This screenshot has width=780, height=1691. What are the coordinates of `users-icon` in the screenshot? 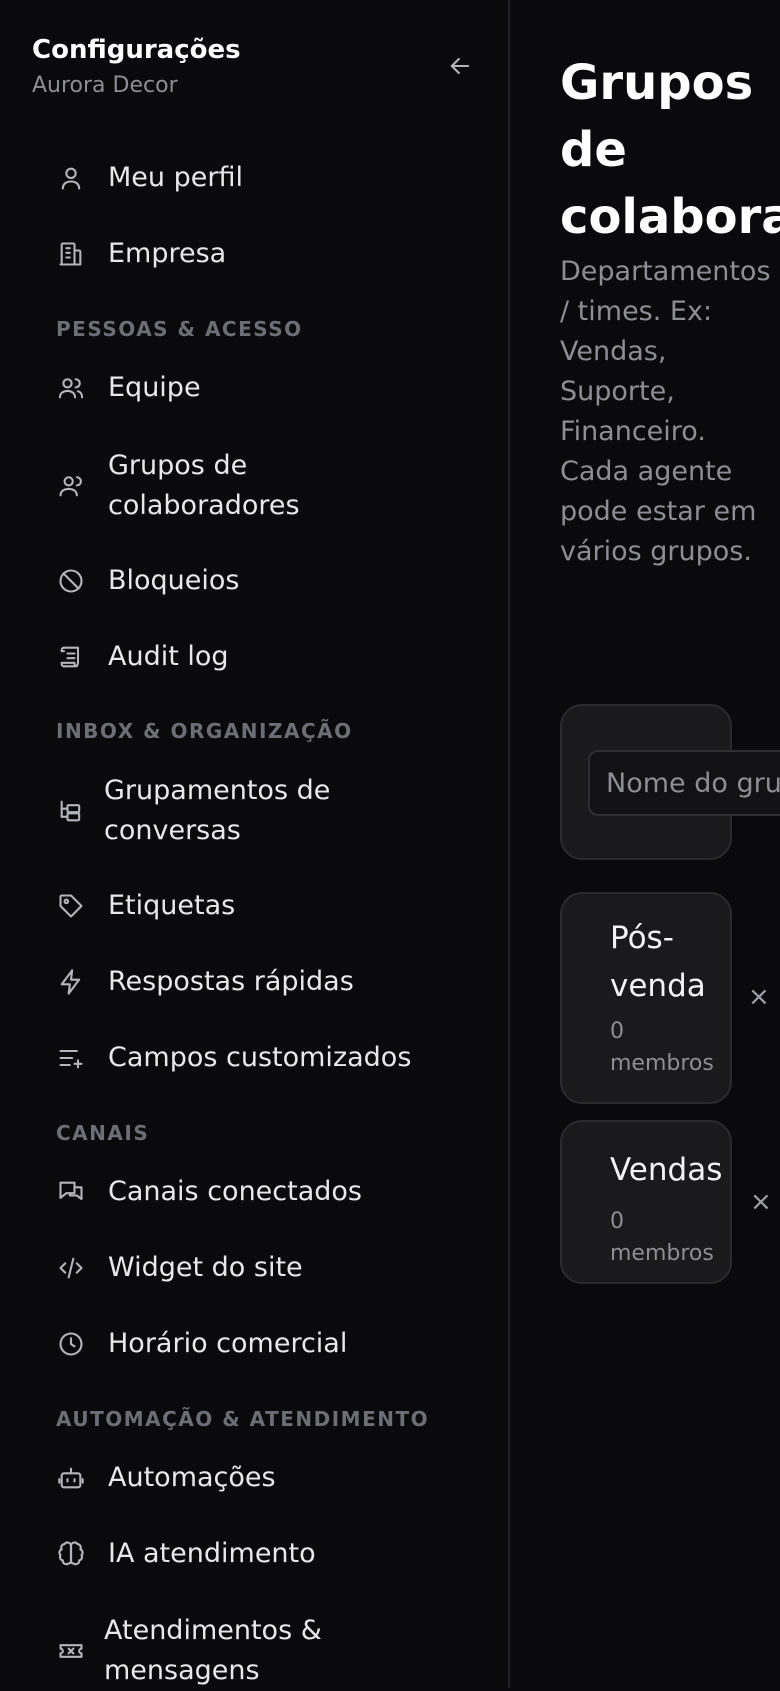 It's located at (71, 388).